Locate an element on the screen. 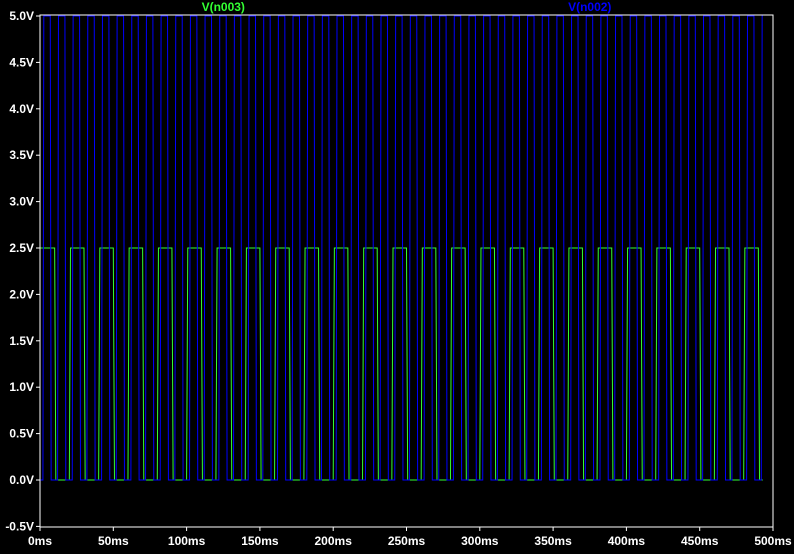 The image size is (794, 554). x-tick-label: 100ms is located at coordinates (187, 541).